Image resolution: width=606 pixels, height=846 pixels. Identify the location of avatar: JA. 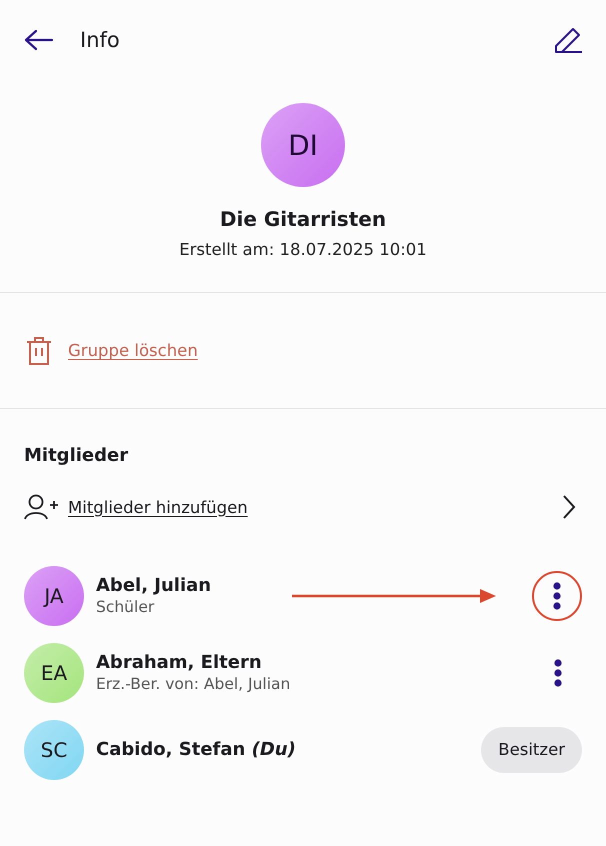
(54, 596).